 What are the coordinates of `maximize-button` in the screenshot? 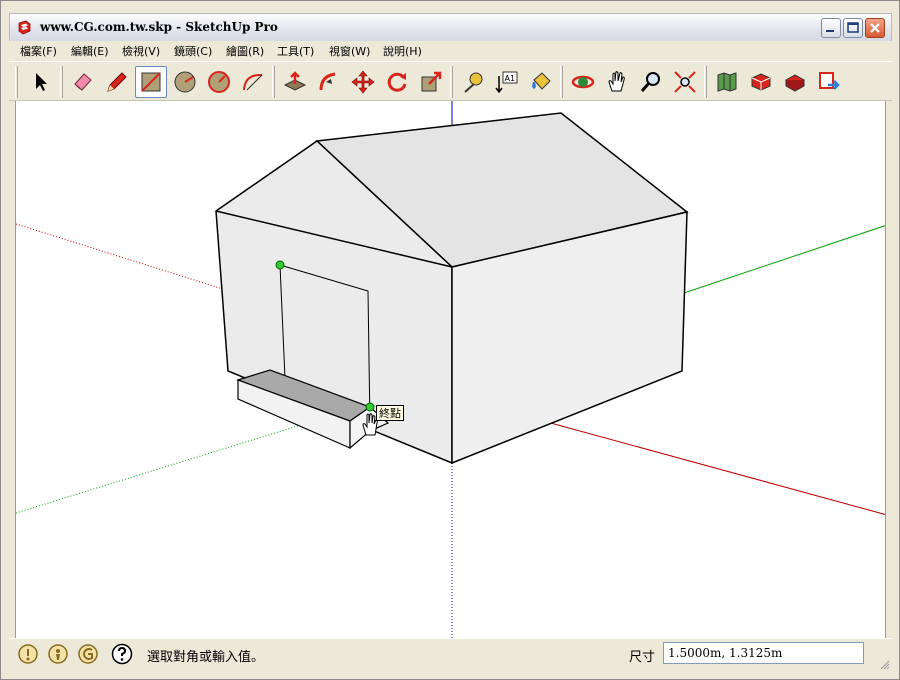 It's located at (853, 28).